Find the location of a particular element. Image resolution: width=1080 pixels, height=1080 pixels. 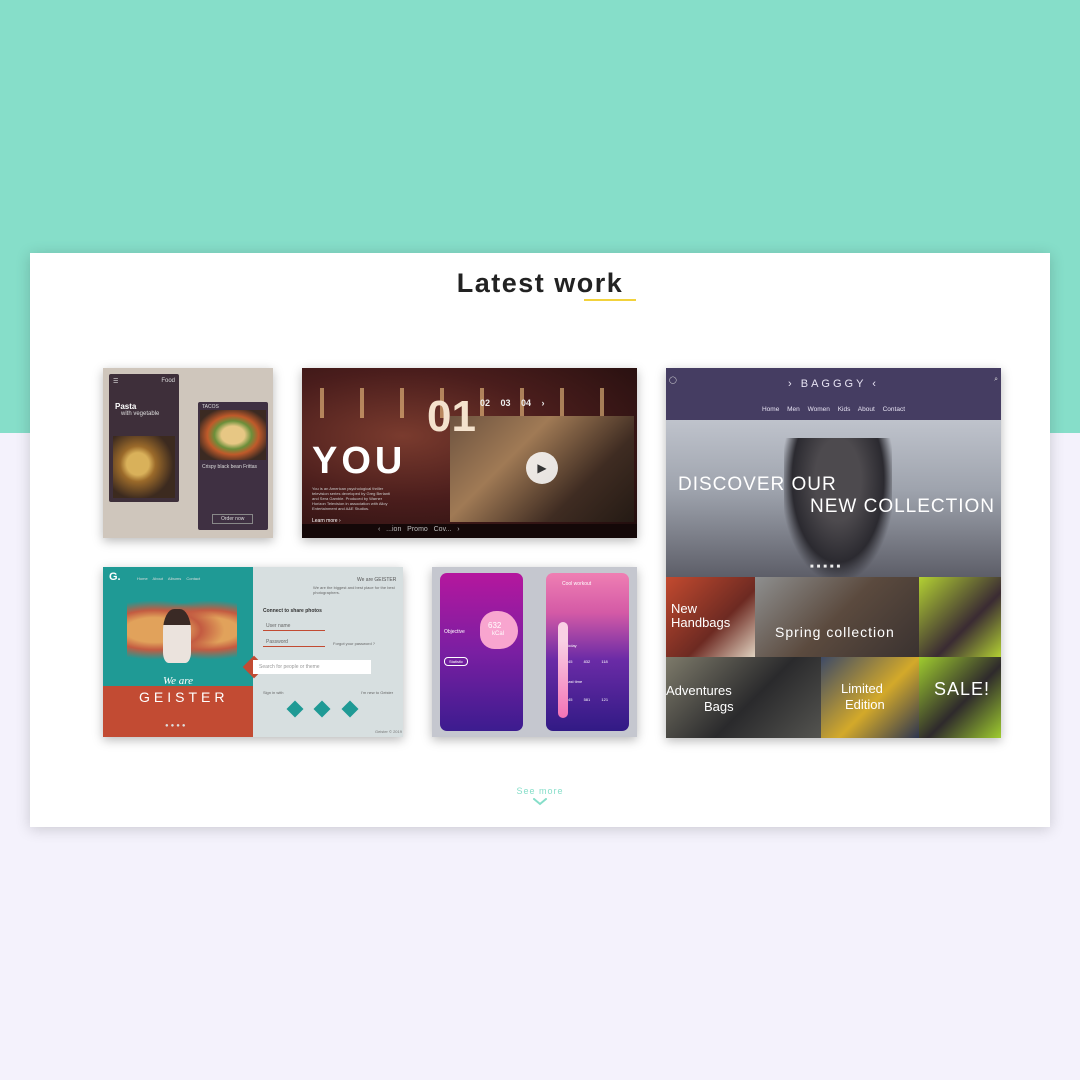

food-header: Food is located at coordinates (168, 381).